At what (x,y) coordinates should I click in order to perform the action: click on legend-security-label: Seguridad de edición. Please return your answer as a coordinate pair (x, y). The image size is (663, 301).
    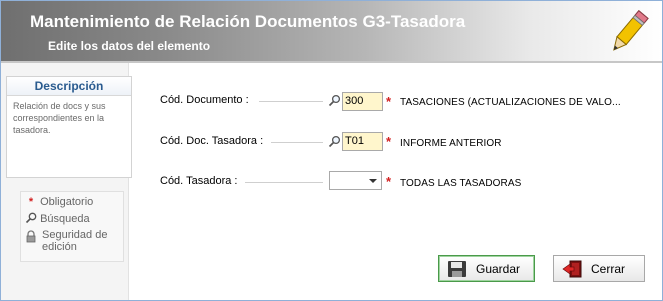
    Looking at the image, I should click on (75, 241).